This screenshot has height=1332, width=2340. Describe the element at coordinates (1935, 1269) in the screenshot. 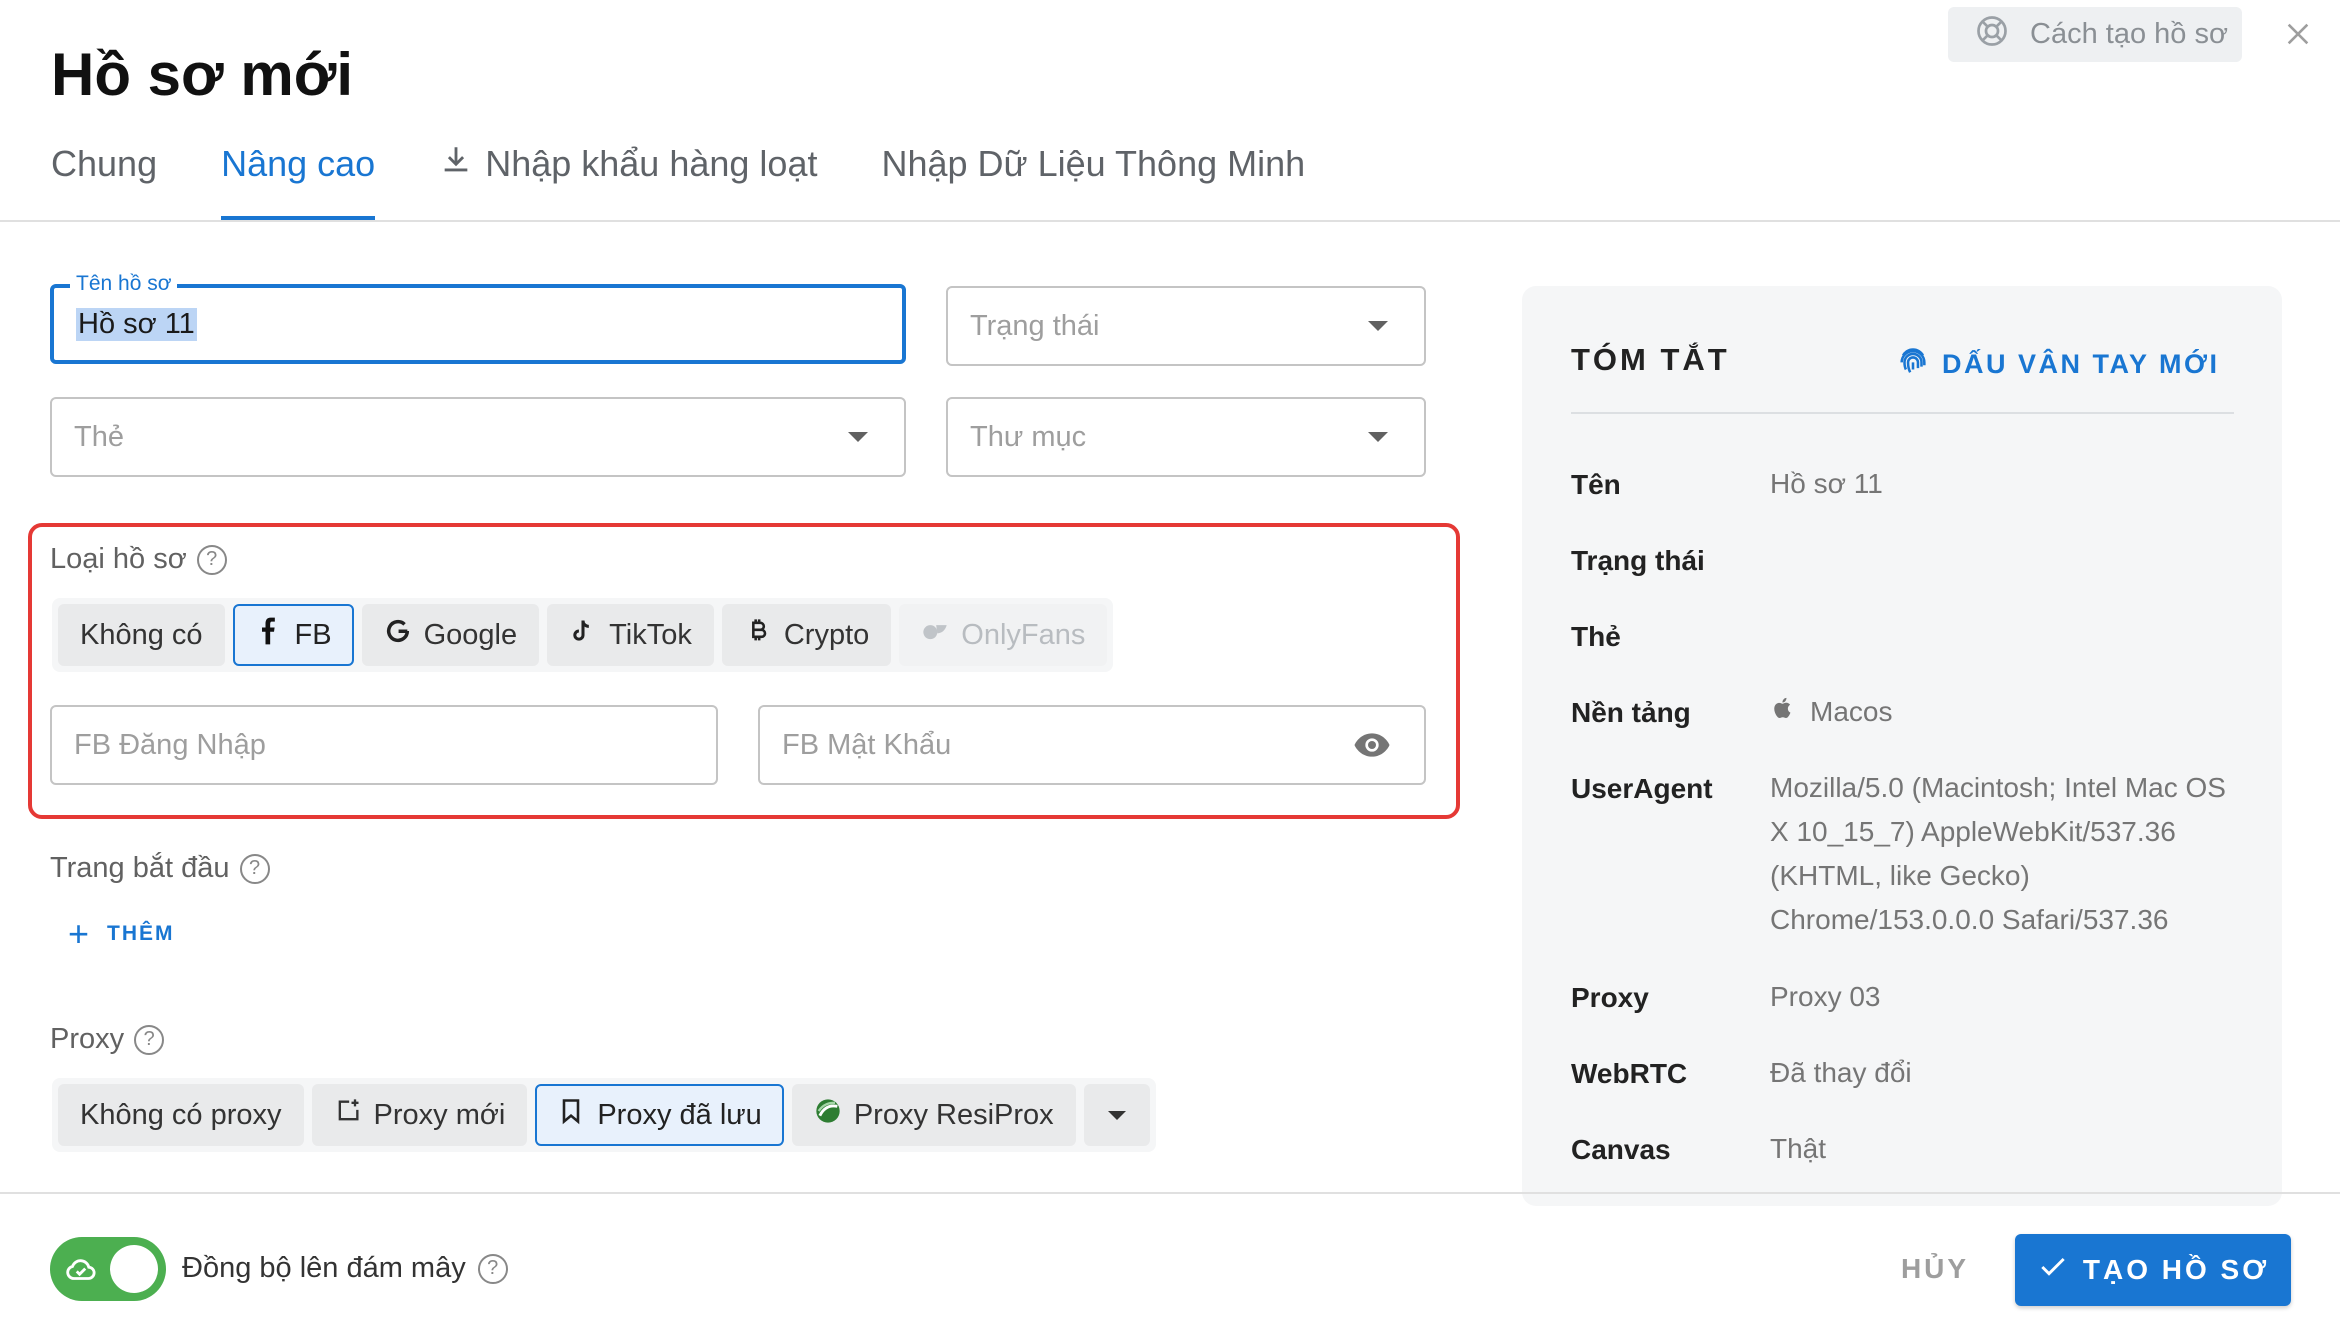

I see `cancel-button: HỦY` at that location.